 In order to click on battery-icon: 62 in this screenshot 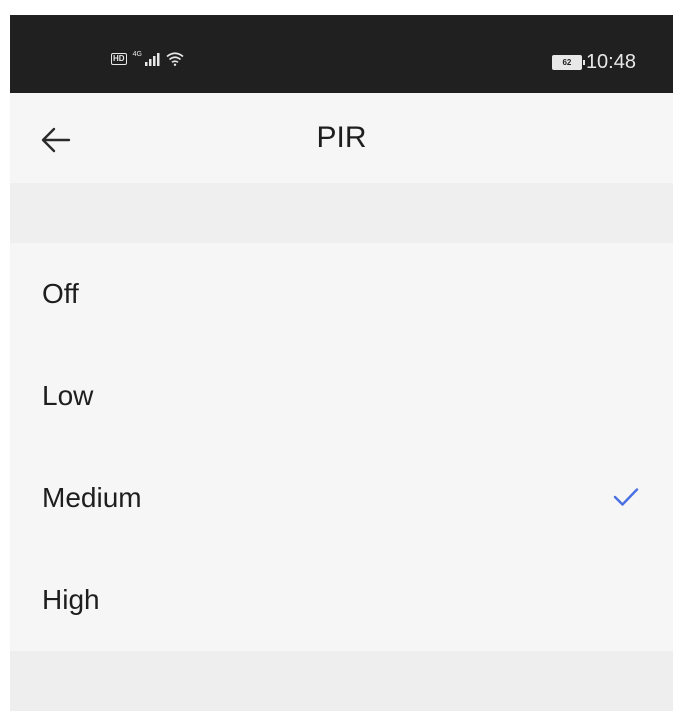, I will do `click(568, 62)`.